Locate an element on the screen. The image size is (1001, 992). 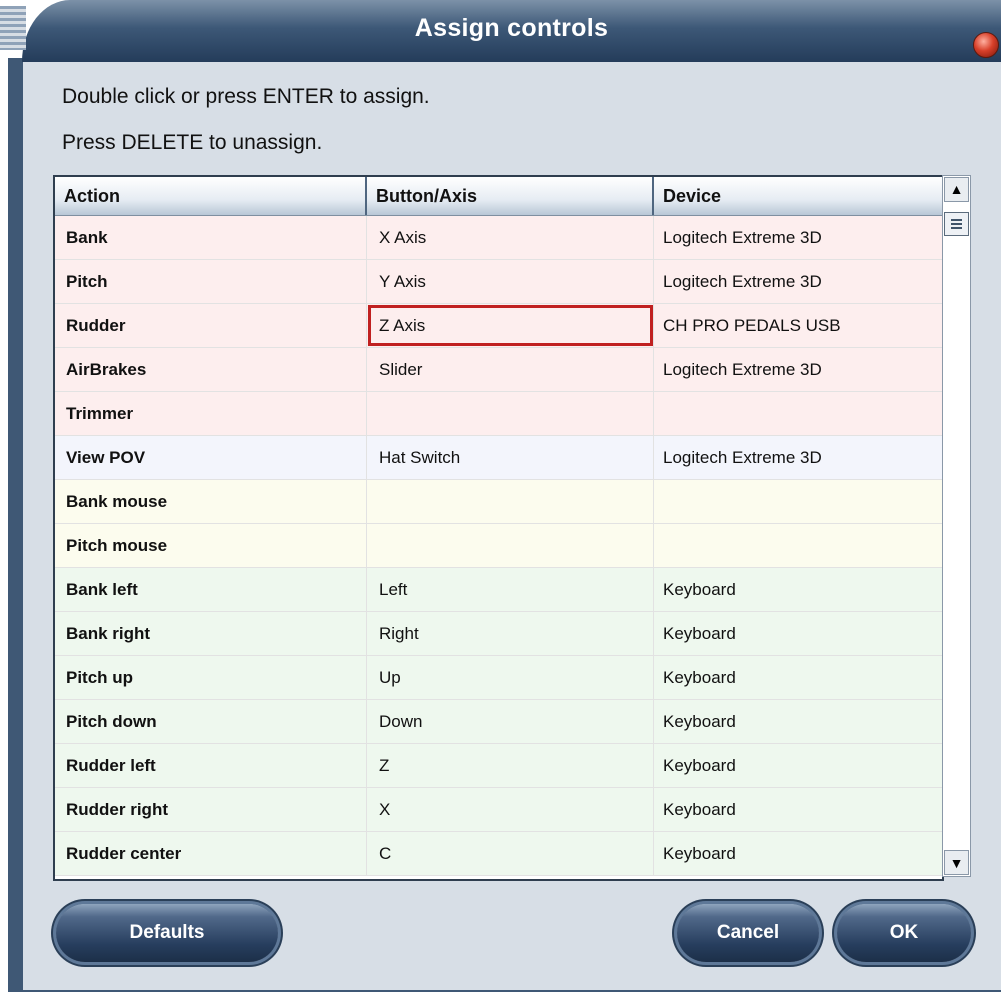
binding-cell: C is located at coordinates (510, 853).